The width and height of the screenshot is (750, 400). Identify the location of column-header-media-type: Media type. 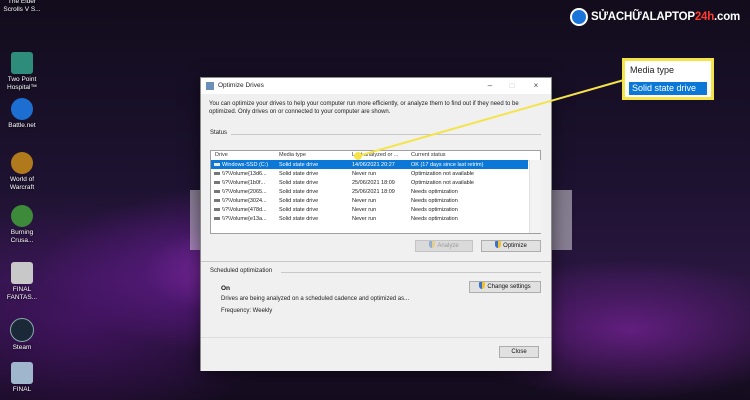
(292, 155).